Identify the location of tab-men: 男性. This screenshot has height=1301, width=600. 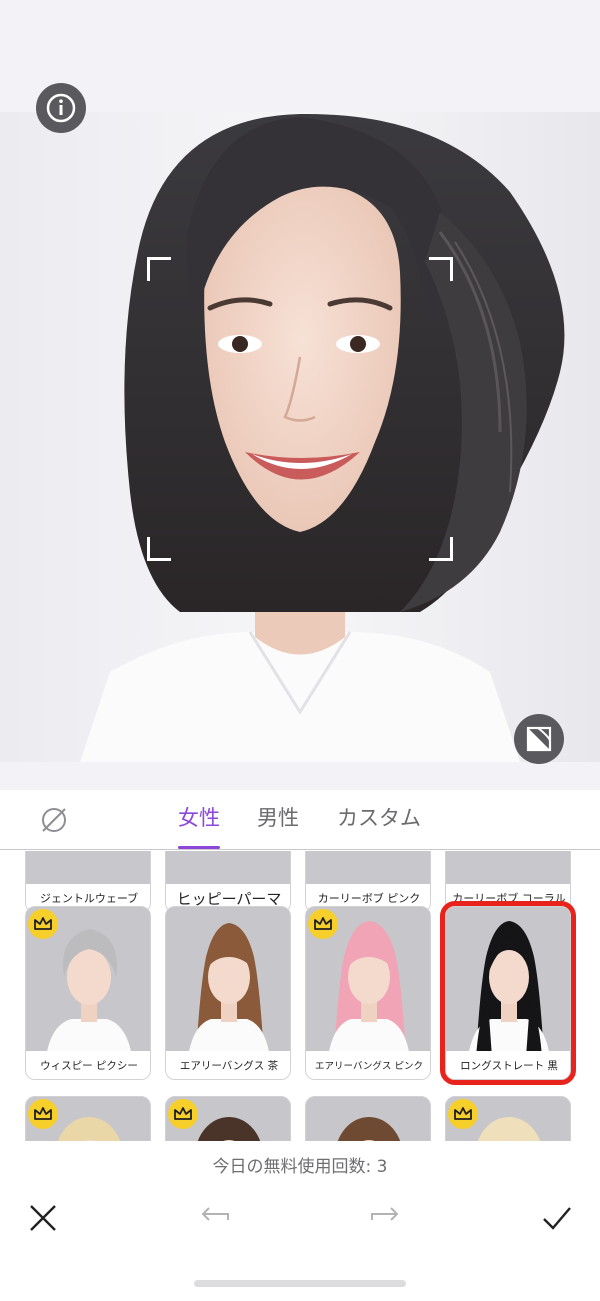
(278, 817).